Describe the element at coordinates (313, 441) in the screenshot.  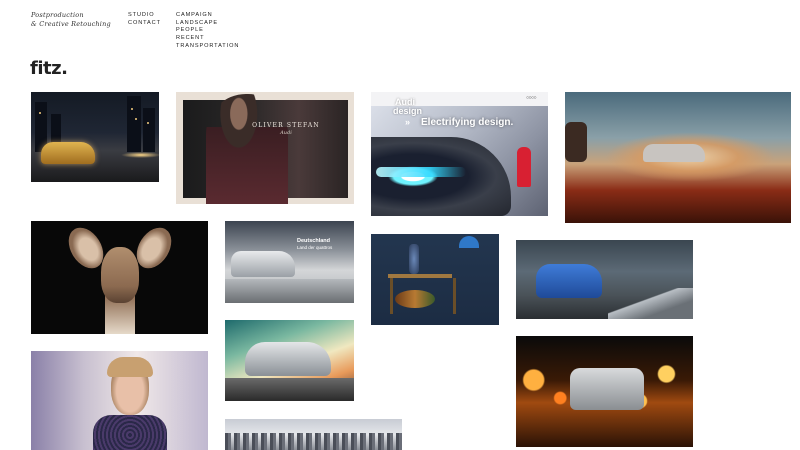
I see `skyline-shape` at that location.